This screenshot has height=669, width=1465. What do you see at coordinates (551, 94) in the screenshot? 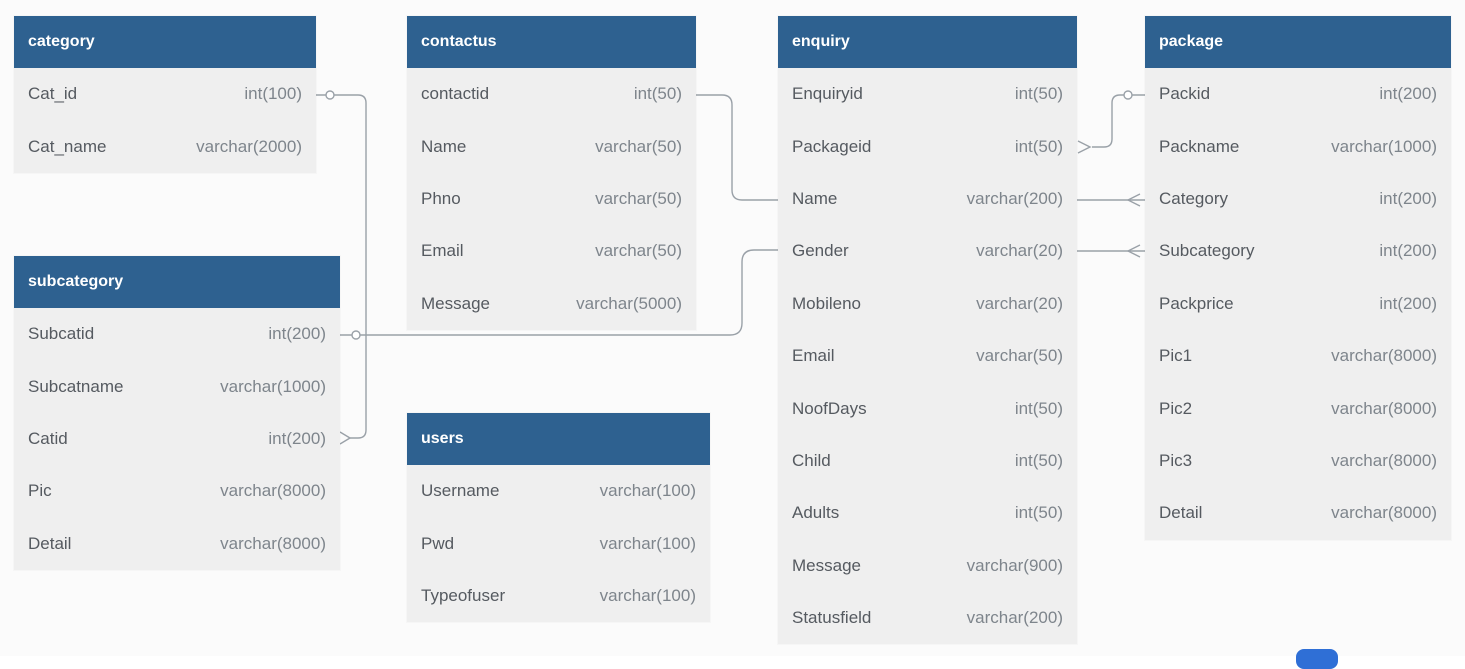
I see `table-row: contactid int(50)` at bounding box center [551, 94].